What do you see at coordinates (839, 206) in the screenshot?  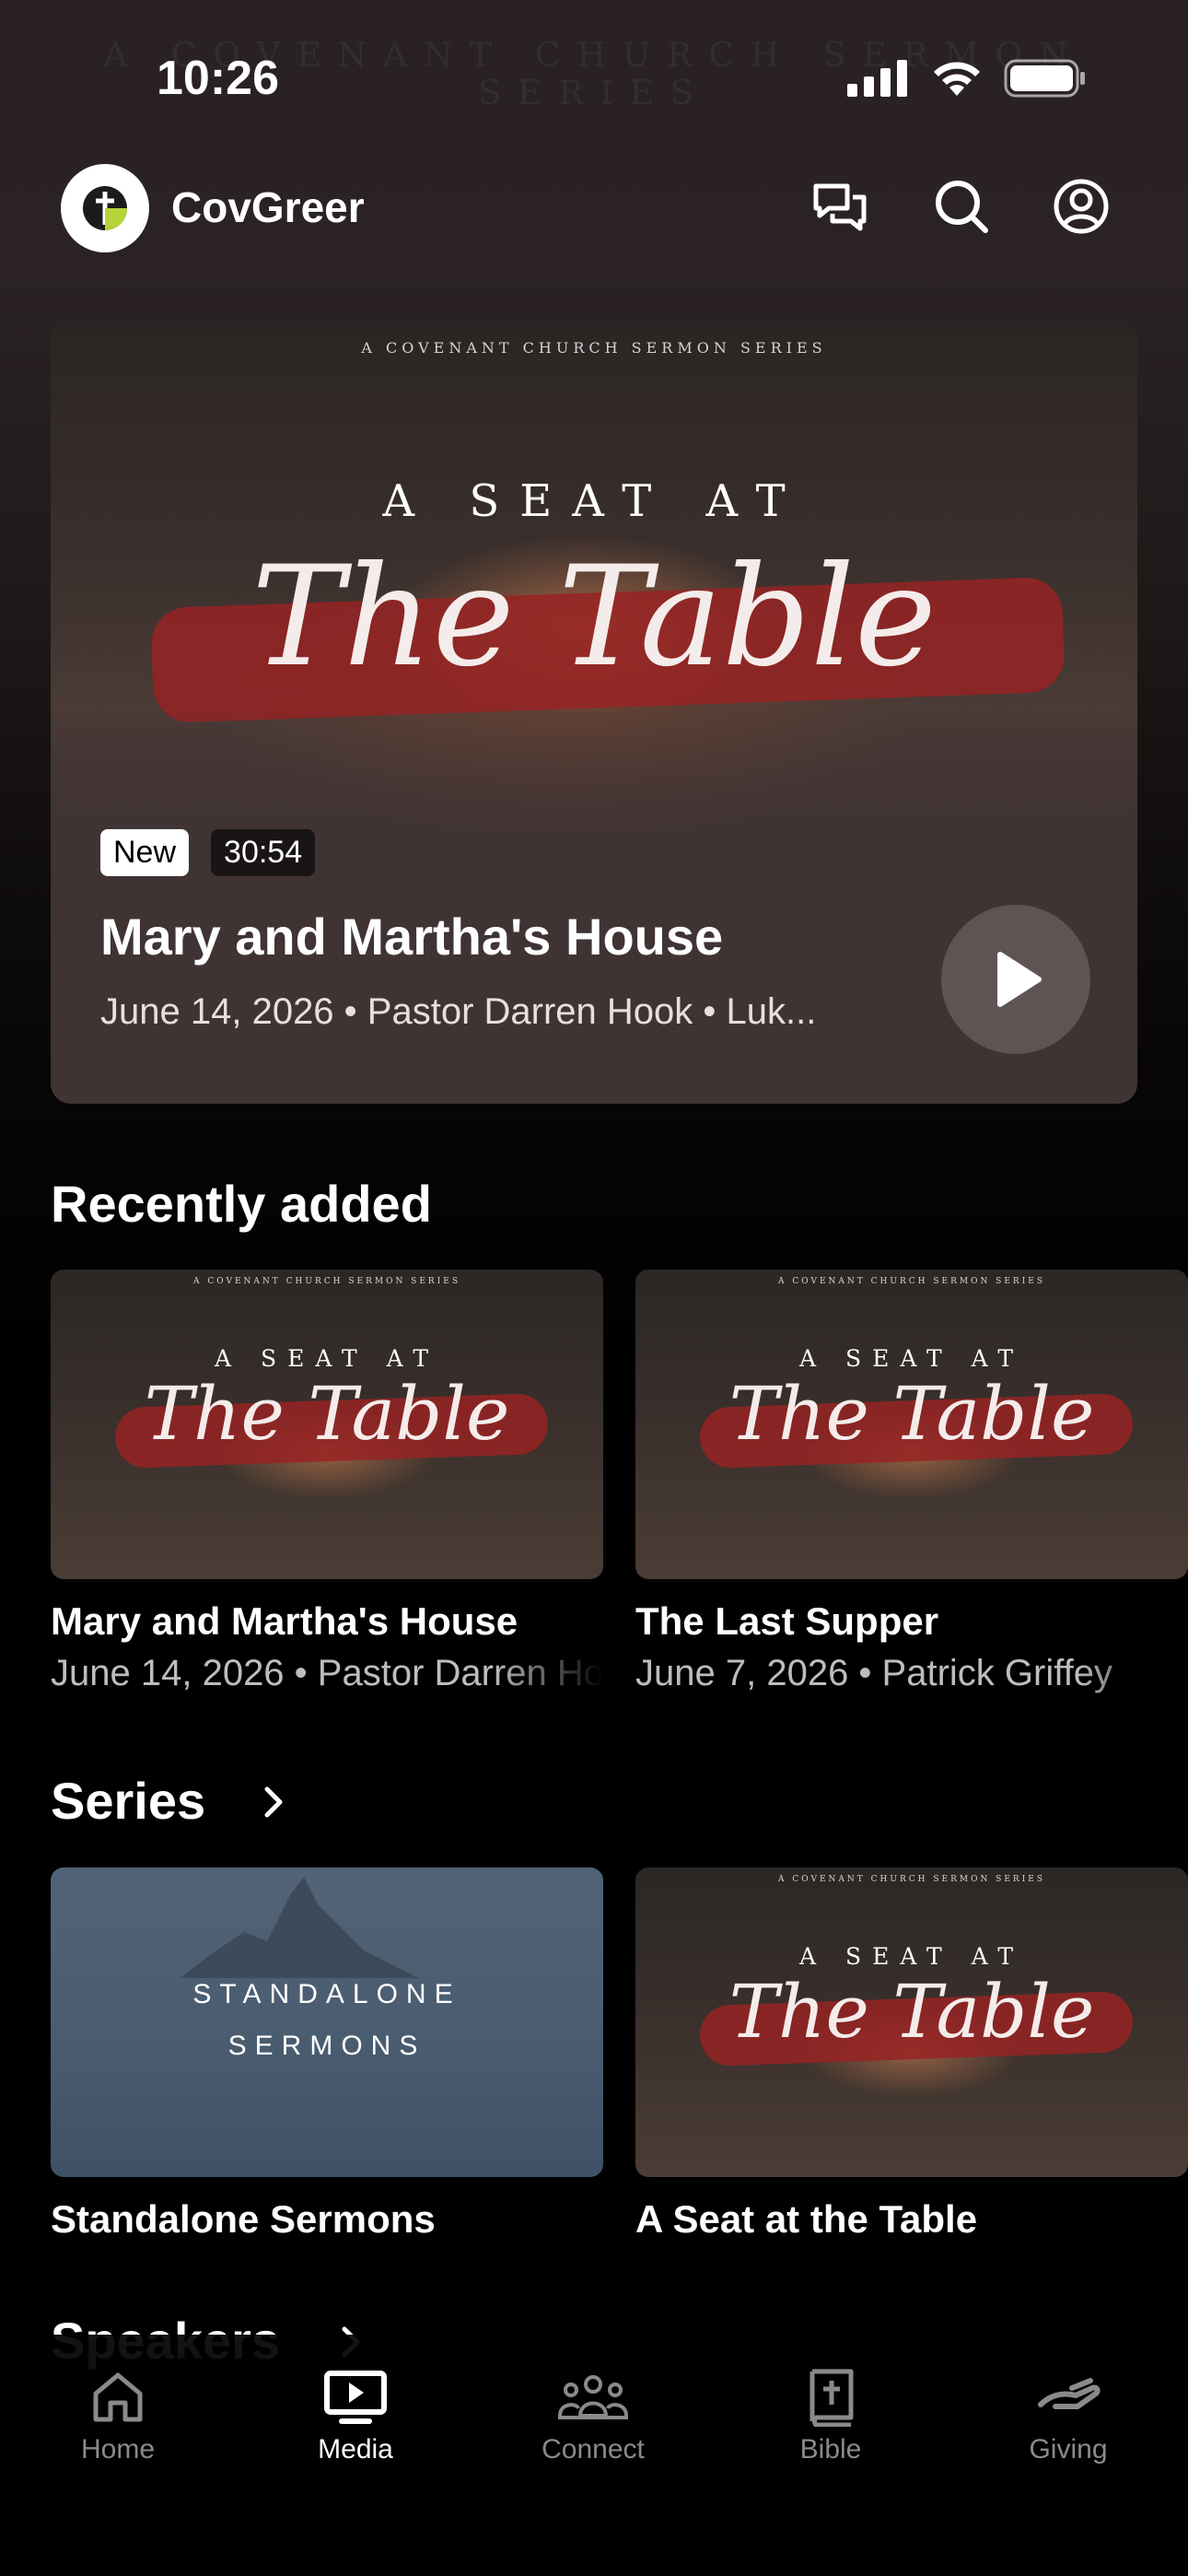 I see `messages-icon` at bounding box center [839, 206].